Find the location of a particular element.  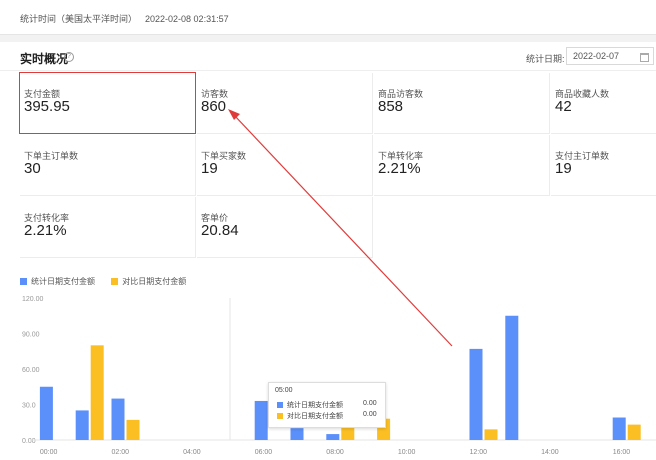

metric-payment-conversion: 支付转化率 2.21% is located at coordinates (108, 227).